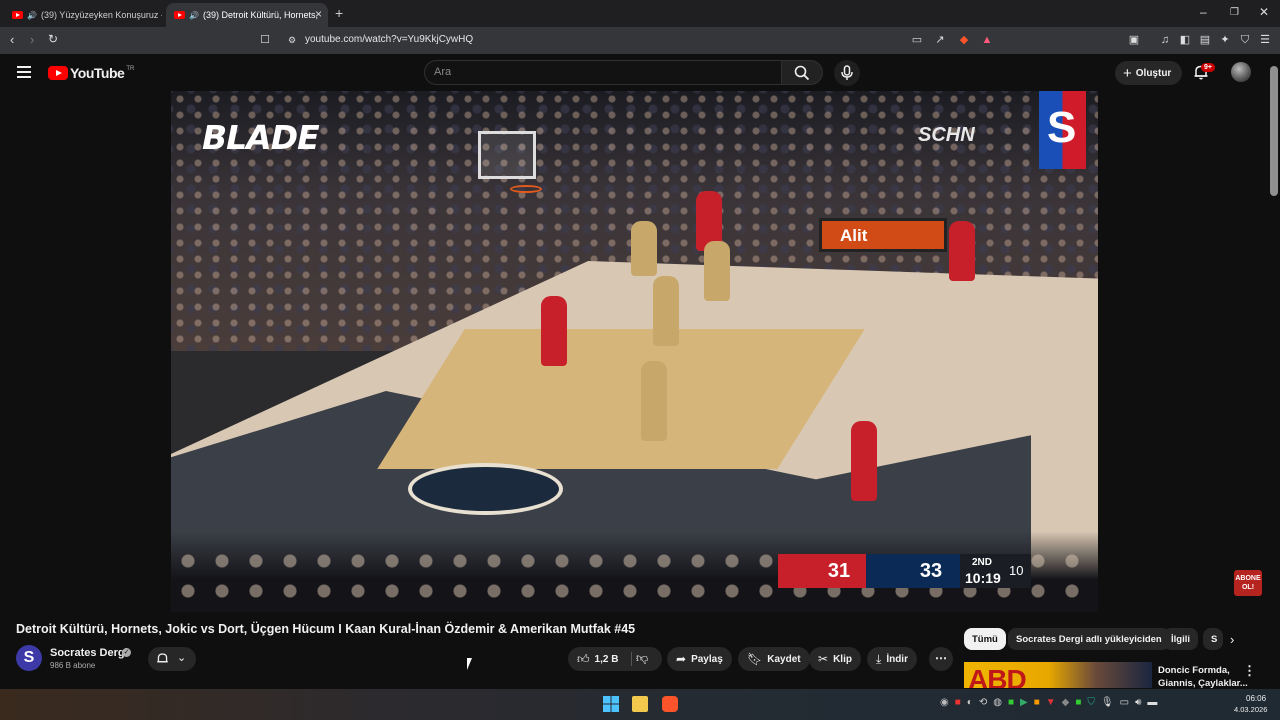 This screenshot has height=720, width=1280. Describe the element at coordinates (101, 15) in the screenshot. I see `tab-label: (39) Yüzyüzeyken Konuşuruz - Az` at that location.